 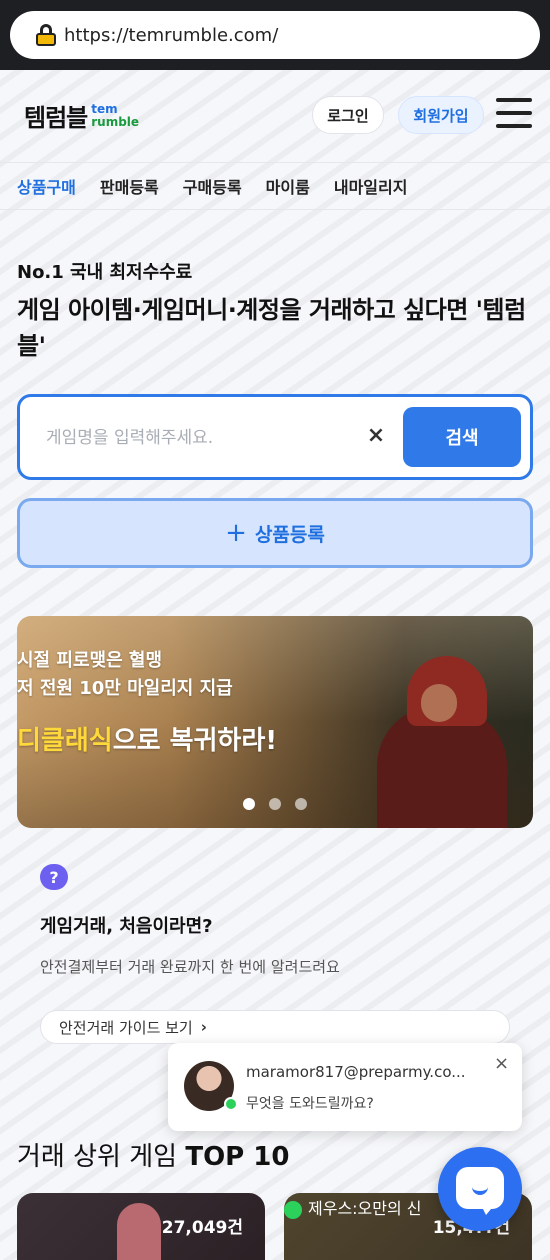 What do you see at coordinates (289, 534) in the screenshot?
I see `register-label: 상품등록` at bounding box center [289, 534].